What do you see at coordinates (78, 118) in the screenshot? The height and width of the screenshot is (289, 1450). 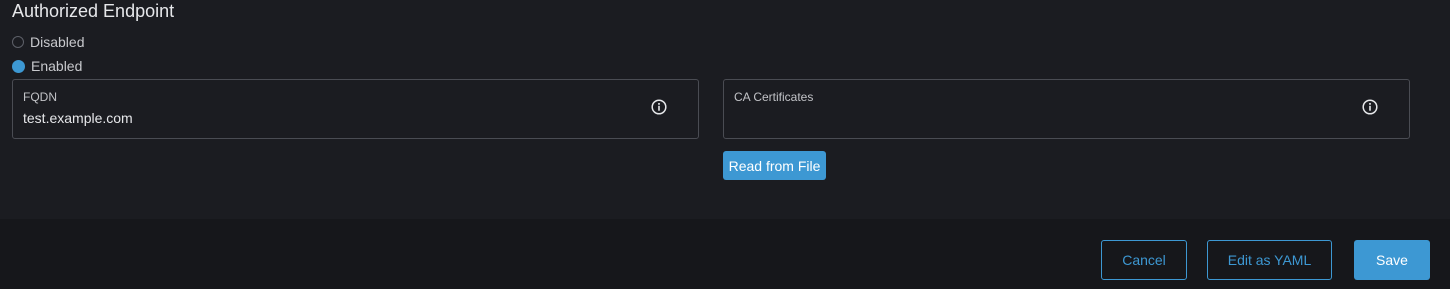 I see `fqdn-input: test.example.com` at bounding box center [78, 118].